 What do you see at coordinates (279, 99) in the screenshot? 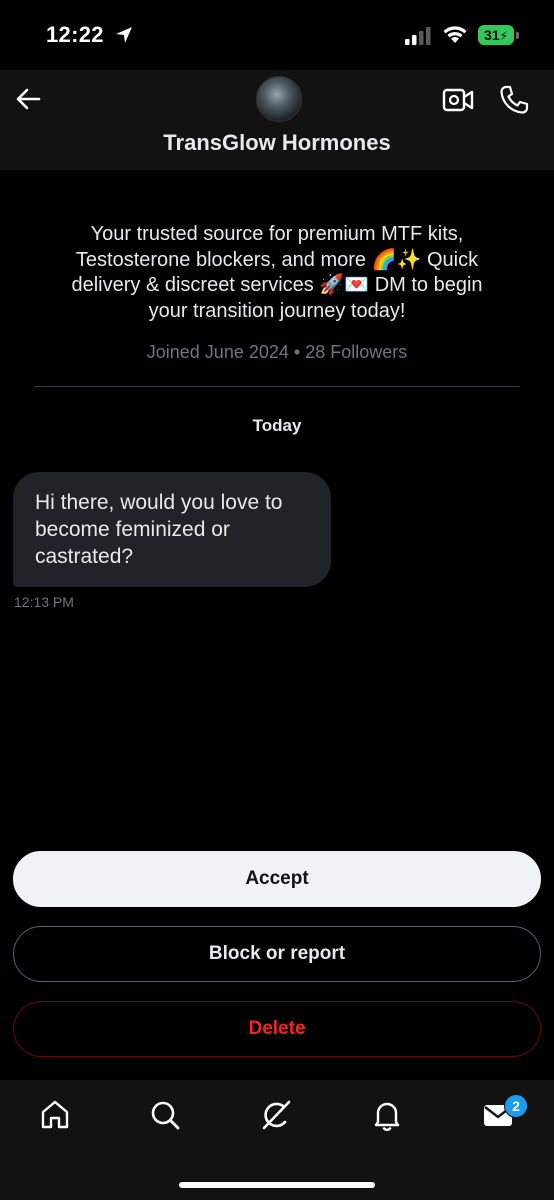
I see `avatar` at bounding box center [279, 99].